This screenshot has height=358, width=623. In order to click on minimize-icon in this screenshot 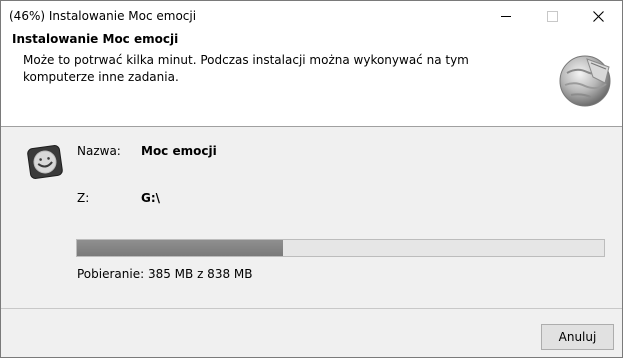, I will do `click(506, 16)`.